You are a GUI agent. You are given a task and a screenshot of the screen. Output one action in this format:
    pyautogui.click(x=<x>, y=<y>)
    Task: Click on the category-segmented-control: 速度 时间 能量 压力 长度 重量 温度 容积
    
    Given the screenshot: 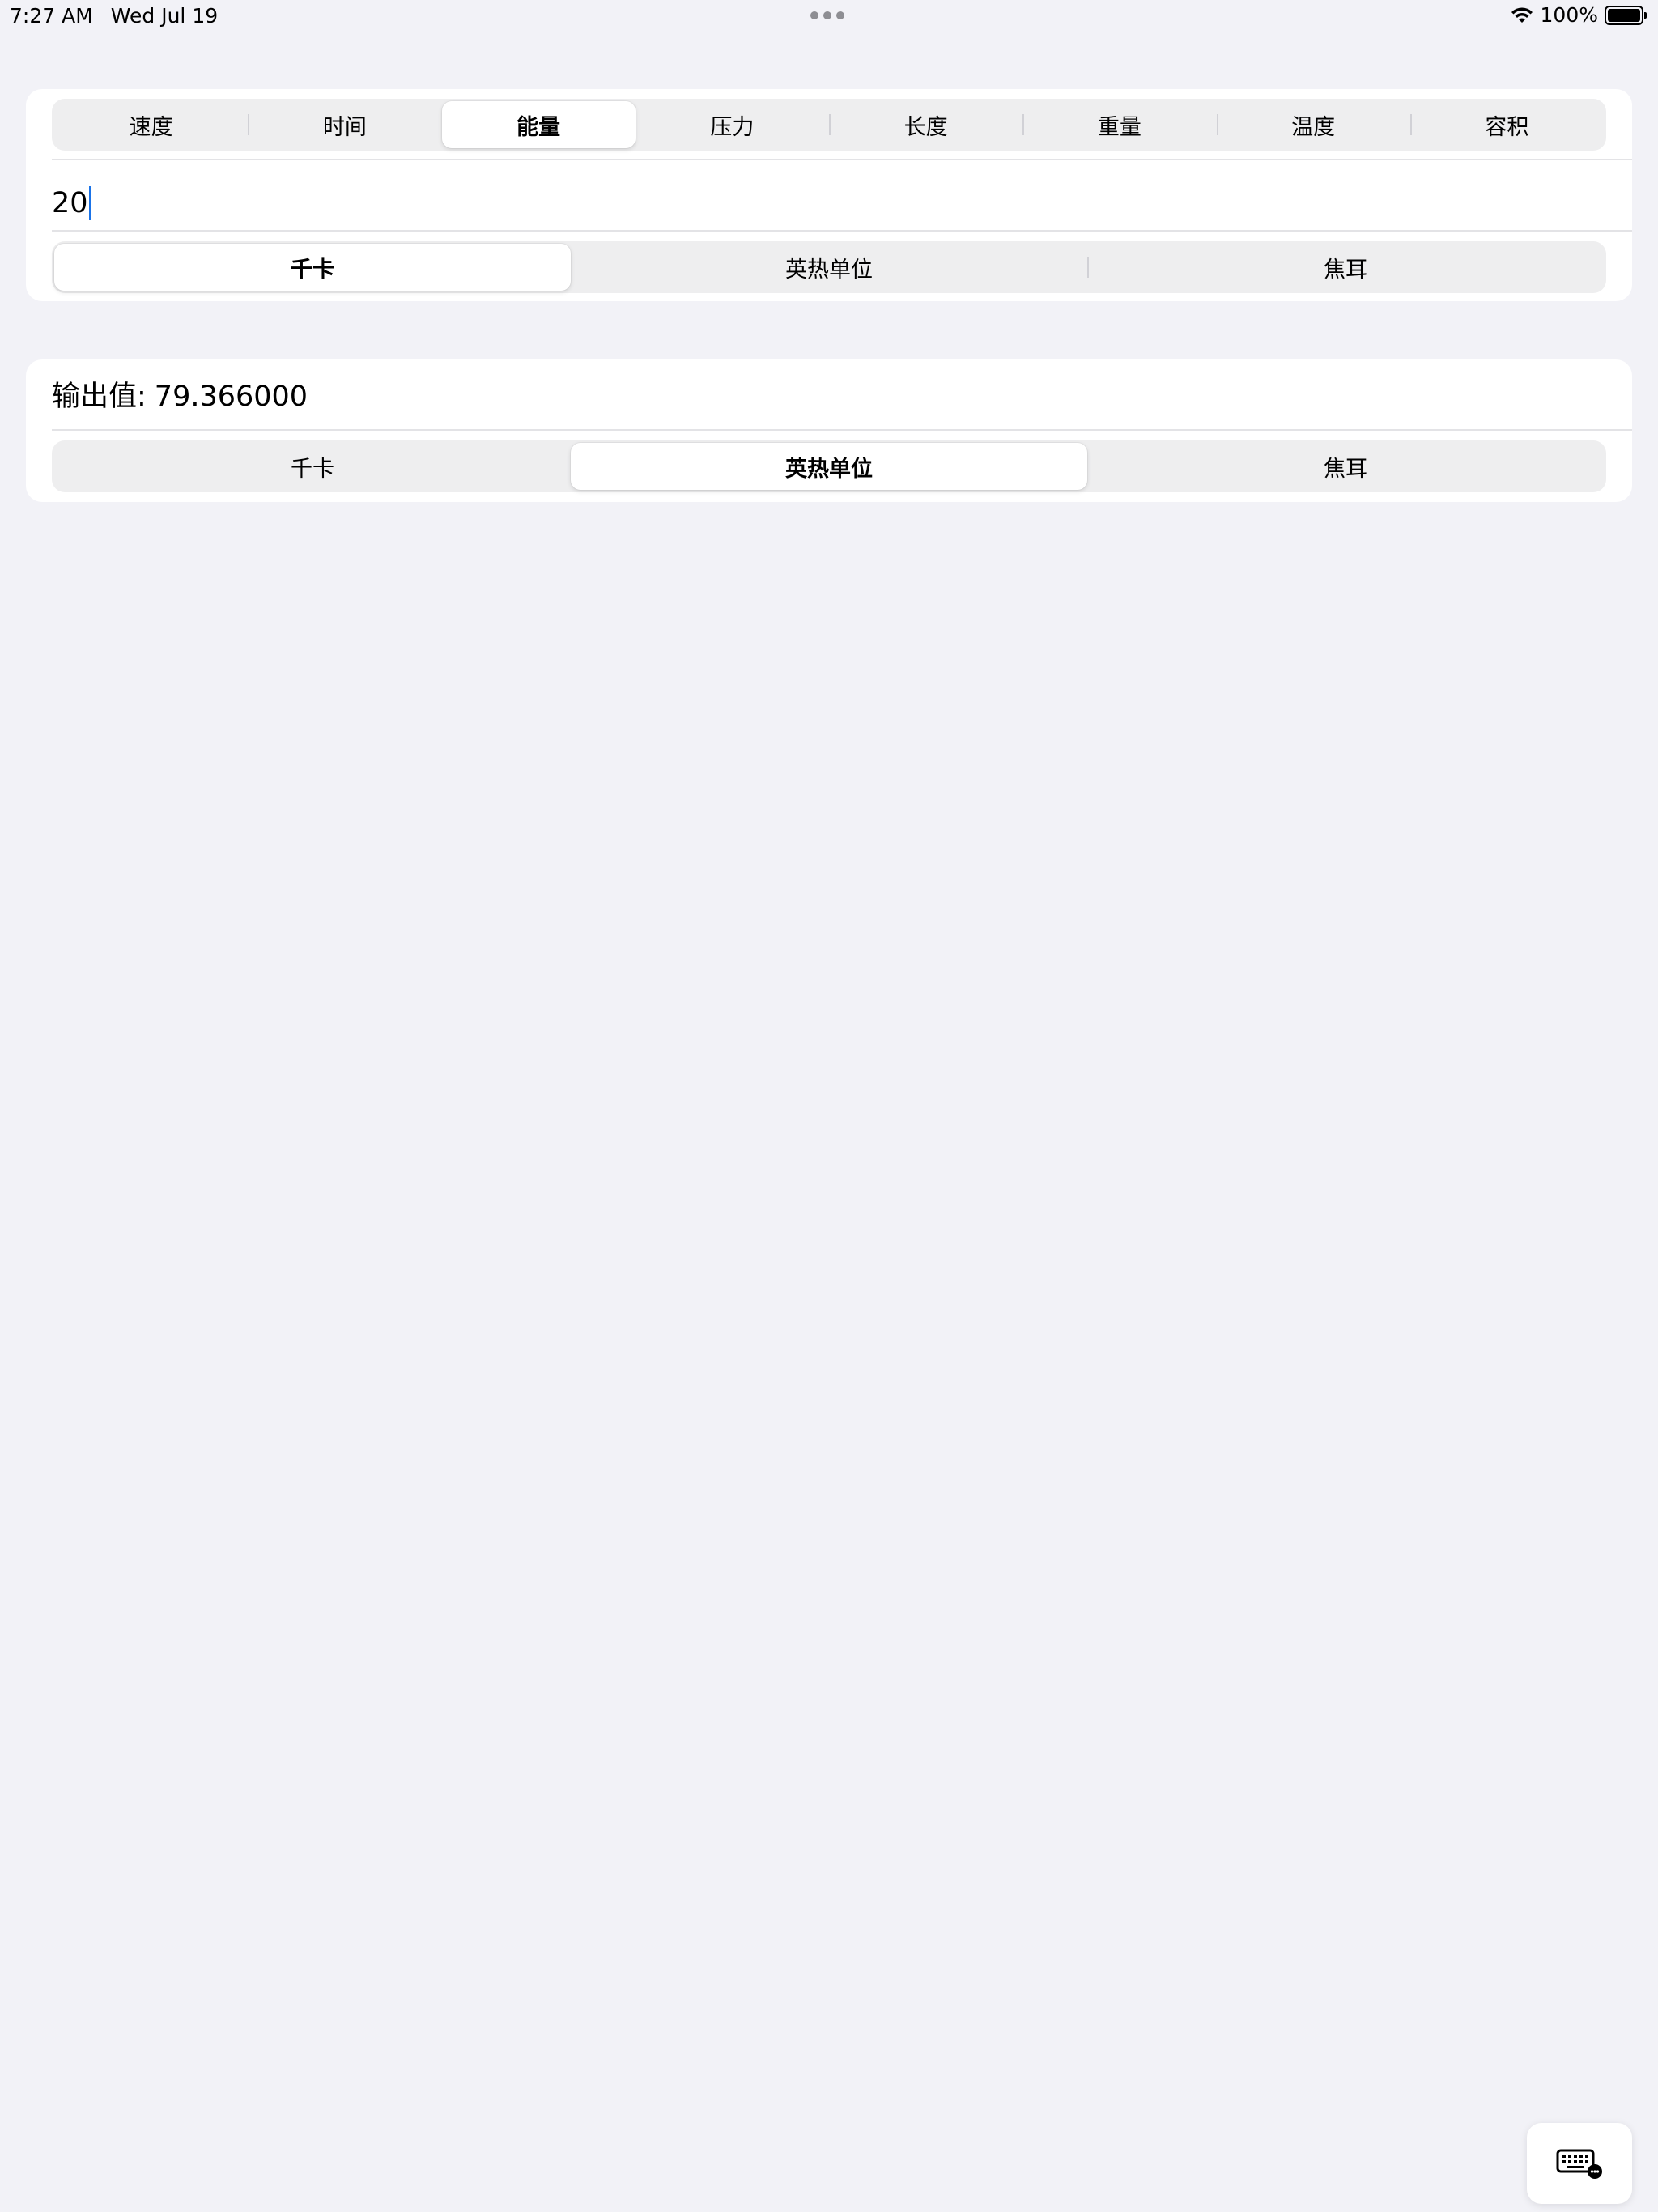 What is the action you would take?
    pyautogui.click(x=829, y=125)
    